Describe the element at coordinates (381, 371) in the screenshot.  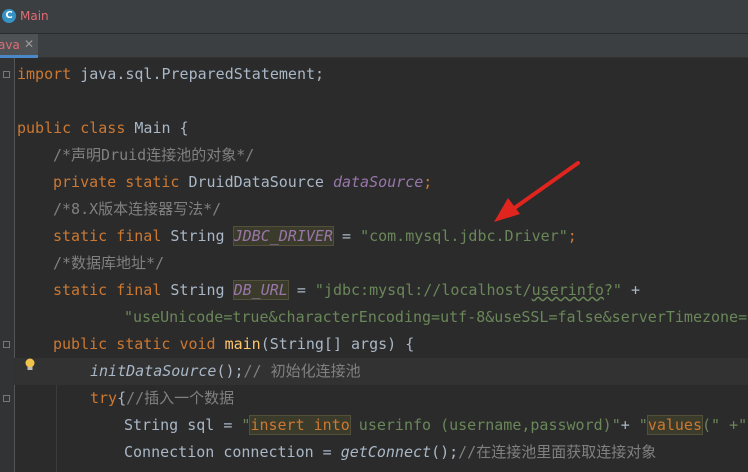
I see `current-code-line: initDataSource();// 初始化连接池` at that location.